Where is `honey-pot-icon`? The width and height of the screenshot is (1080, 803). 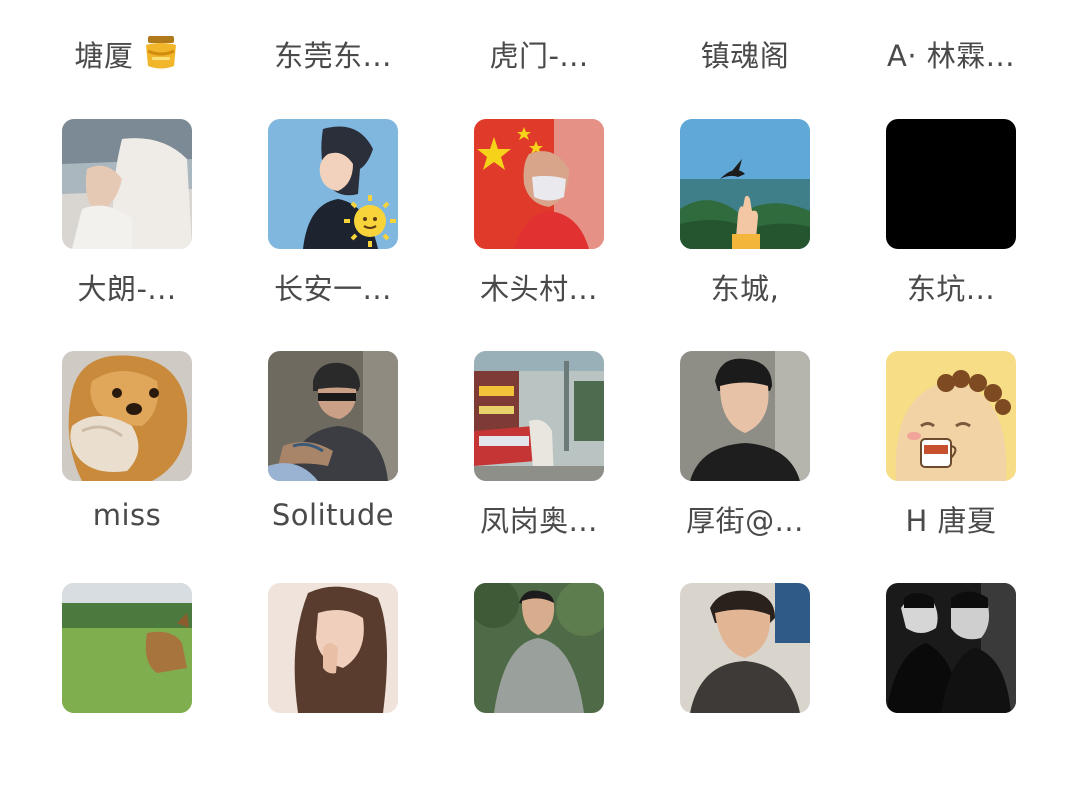 honey-pot-icon is located at coordinates (161, 55).